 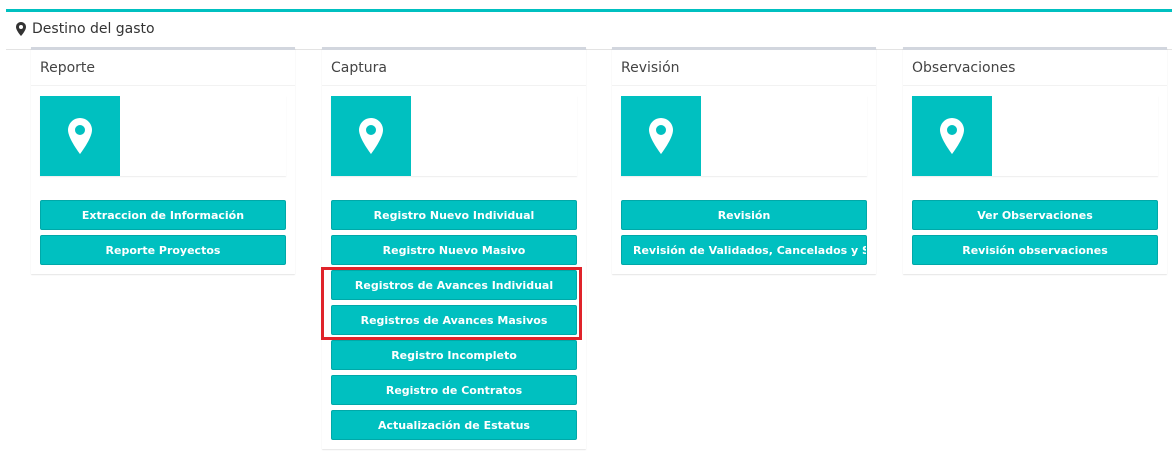 I want to click on section-title: Destino del gasto, so click(x=85, y=29).